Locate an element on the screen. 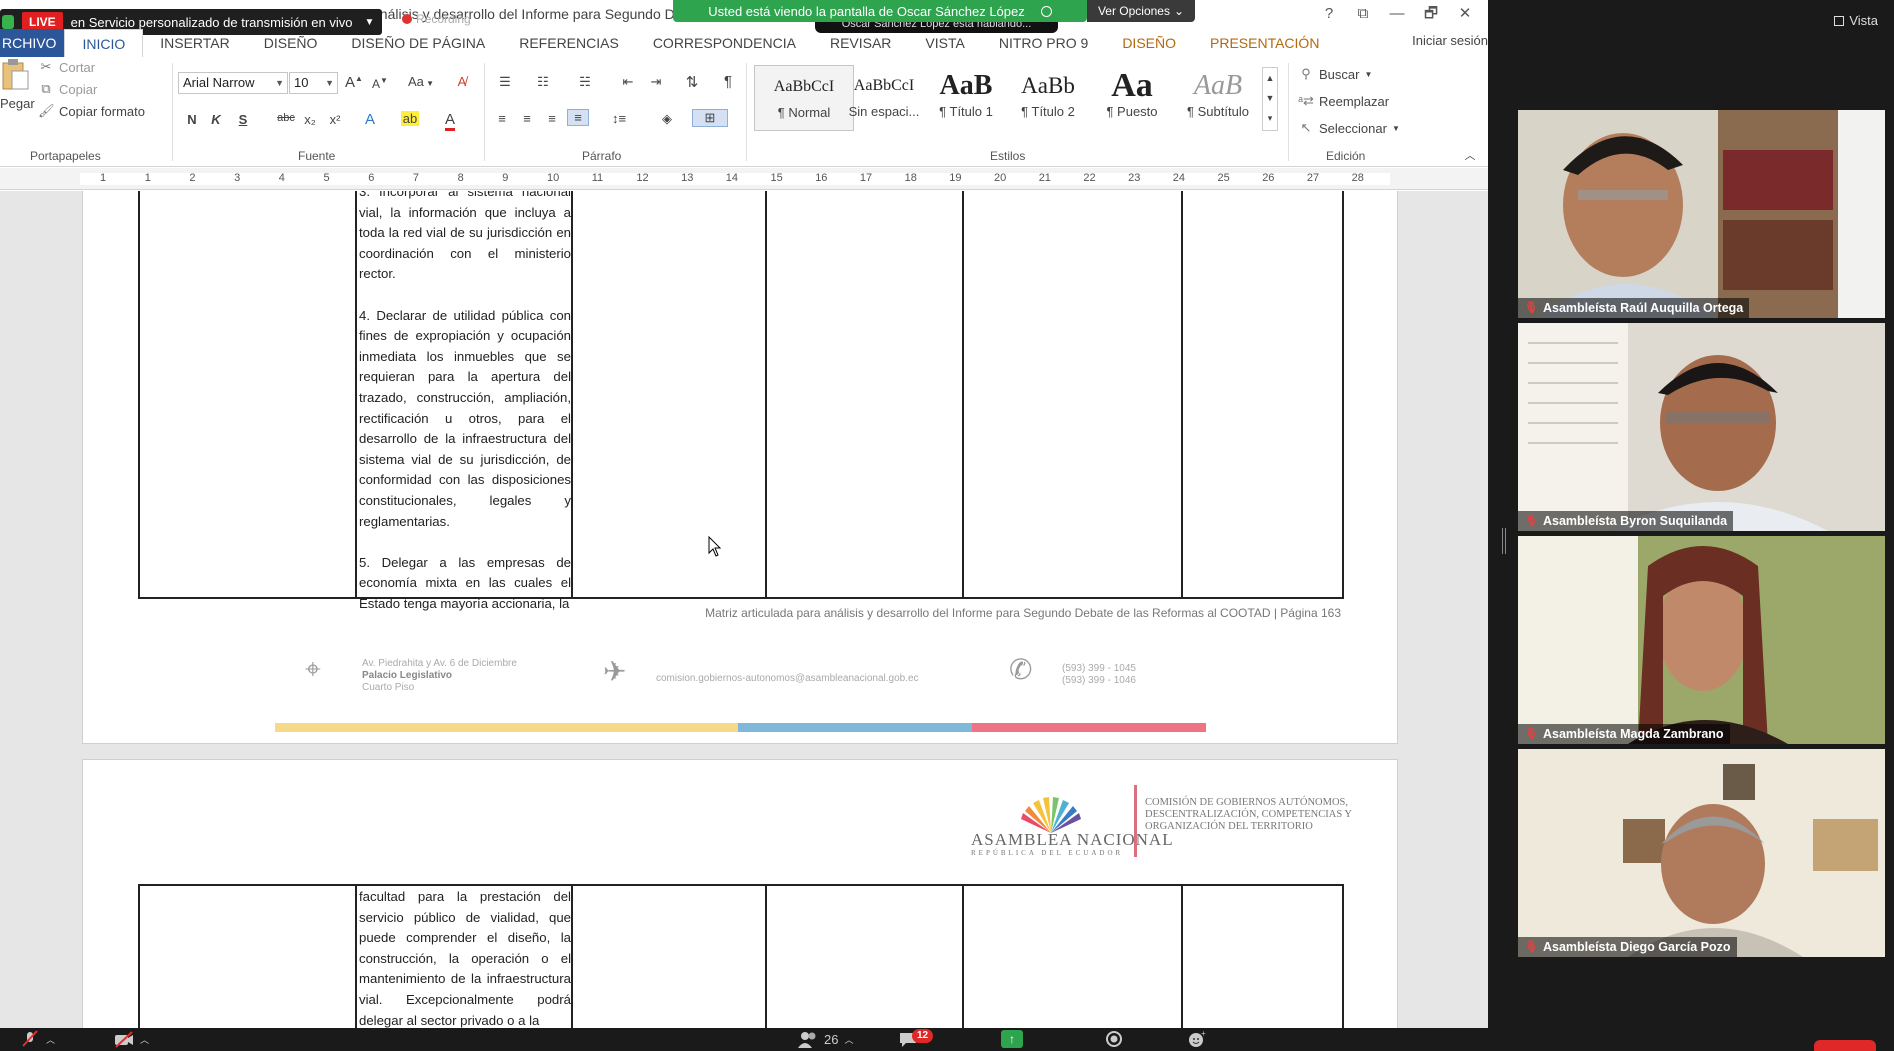 The image size is (1894, 1051). shading-button: ◈ is located at coordinates (667, 119).